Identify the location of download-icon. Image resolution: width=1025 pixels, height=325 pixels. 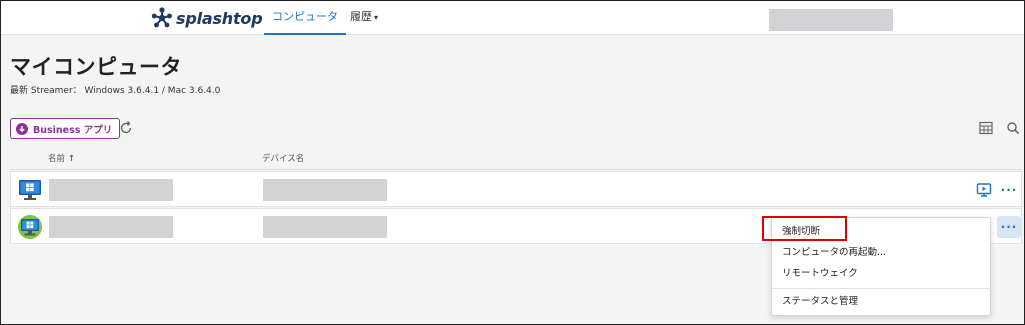
(22, 128).